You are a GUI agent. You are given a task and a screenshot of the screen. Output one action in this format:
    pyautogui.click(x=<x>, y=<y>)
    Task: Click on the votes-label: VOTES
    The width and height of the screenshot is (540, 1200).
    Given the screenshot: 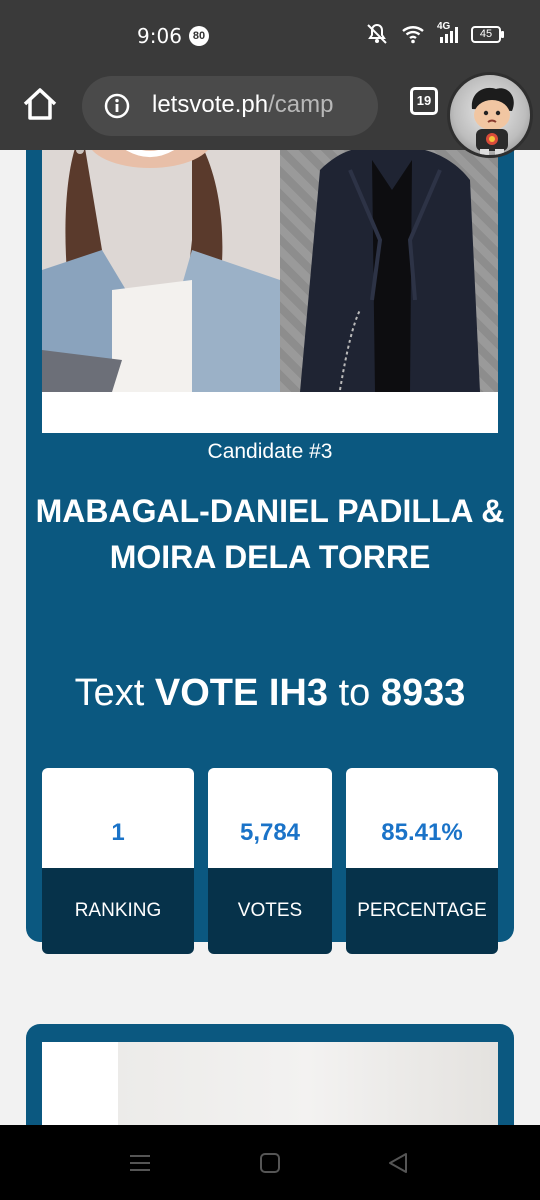 What is the action you would take?
    pyautogui.click(x=270, y=911)
    